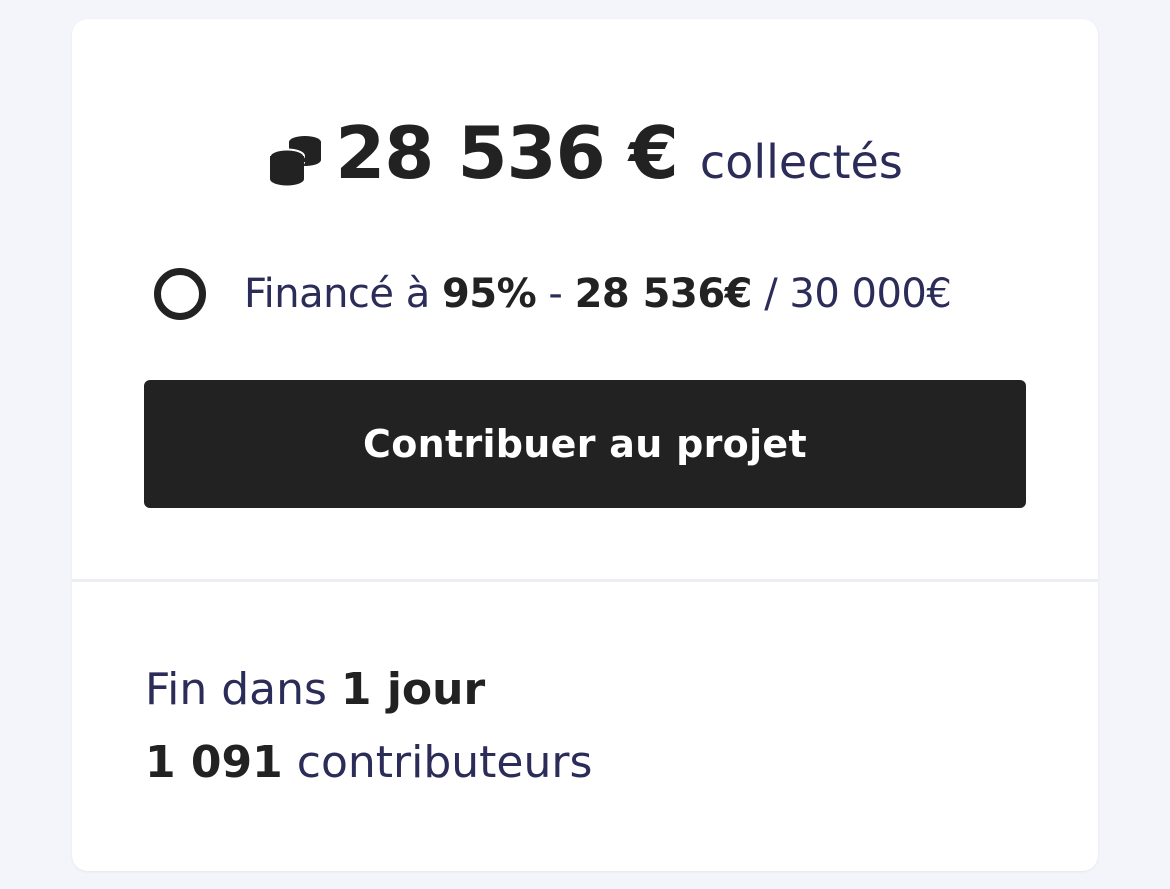 Image resolution: width=1170 pixels, height=889 pixels. What do you see at coordinates (870, 294) in the screenshot?
I see `funding-goal: 30 000€` at bounding box center [870, 294].